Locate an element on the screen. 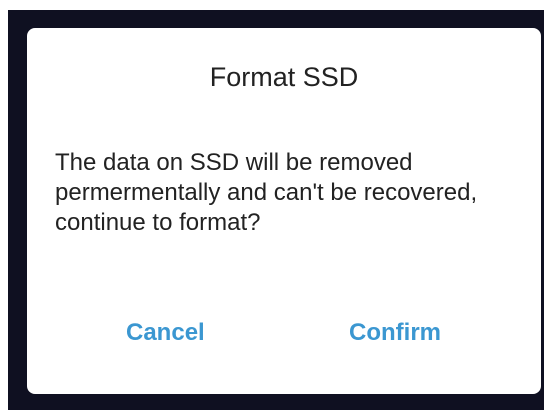 Image resolution: width=552 pixels, height=412 pixels. cancel-button: Cancel is located at coordinates (165, 333).